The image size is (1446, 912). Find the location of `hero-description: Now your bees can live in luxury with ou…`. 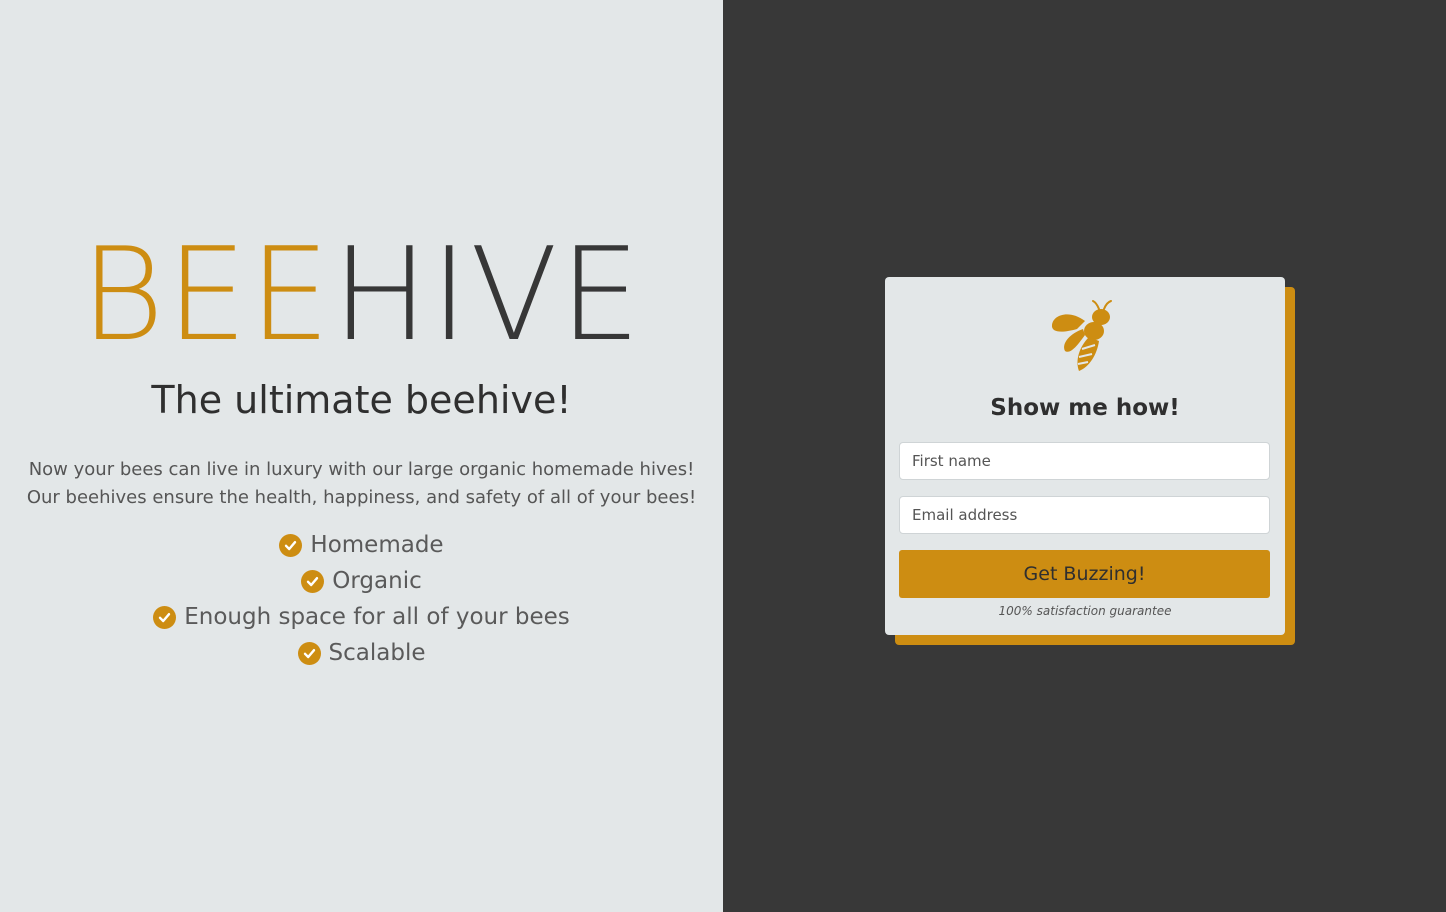

hero-description: Now your bees can live in luxury with ou… is located at coordinates (361, 483).